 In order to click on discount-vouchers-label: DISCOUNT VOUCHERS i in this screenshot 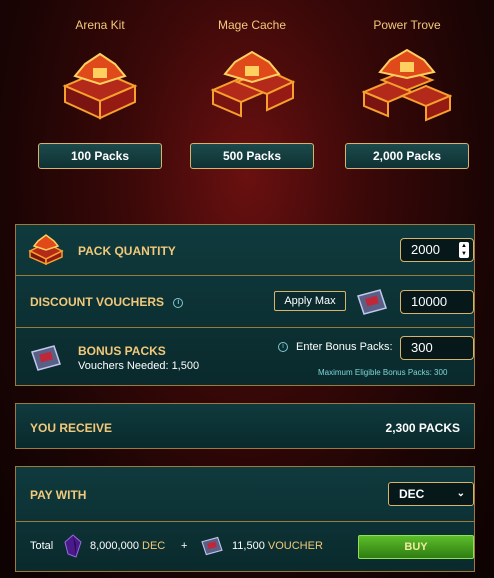, I will do `click(107, 302)`.